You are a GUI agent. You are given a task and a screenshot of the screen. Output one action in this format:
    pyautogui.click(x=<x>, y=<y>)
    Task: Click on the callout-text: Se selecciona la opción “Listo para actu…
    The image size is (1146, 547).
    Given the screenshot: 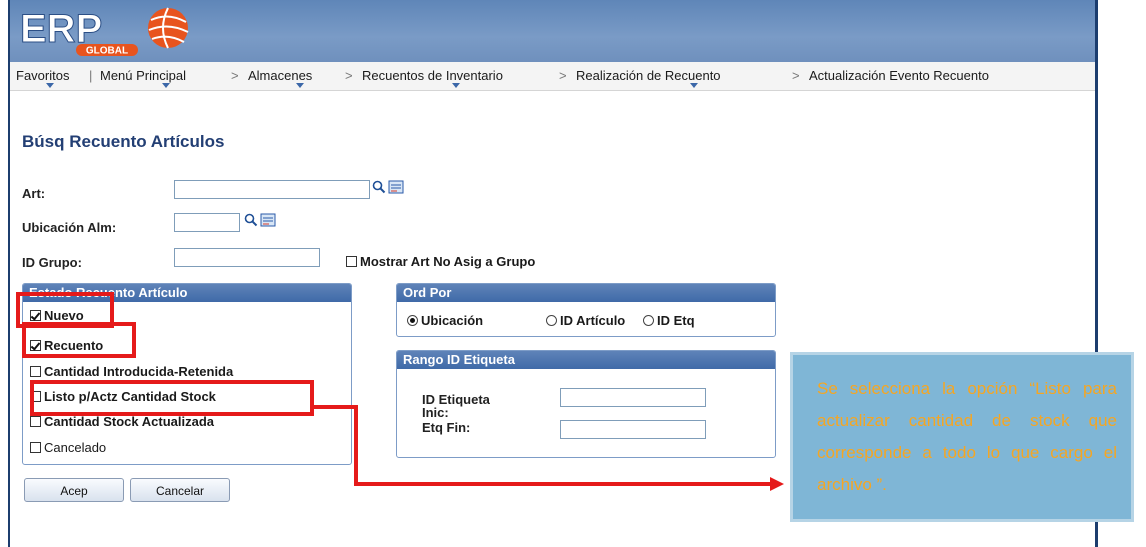 What is the action you would take?
    pyautogui.click(x=967, y=436)
    